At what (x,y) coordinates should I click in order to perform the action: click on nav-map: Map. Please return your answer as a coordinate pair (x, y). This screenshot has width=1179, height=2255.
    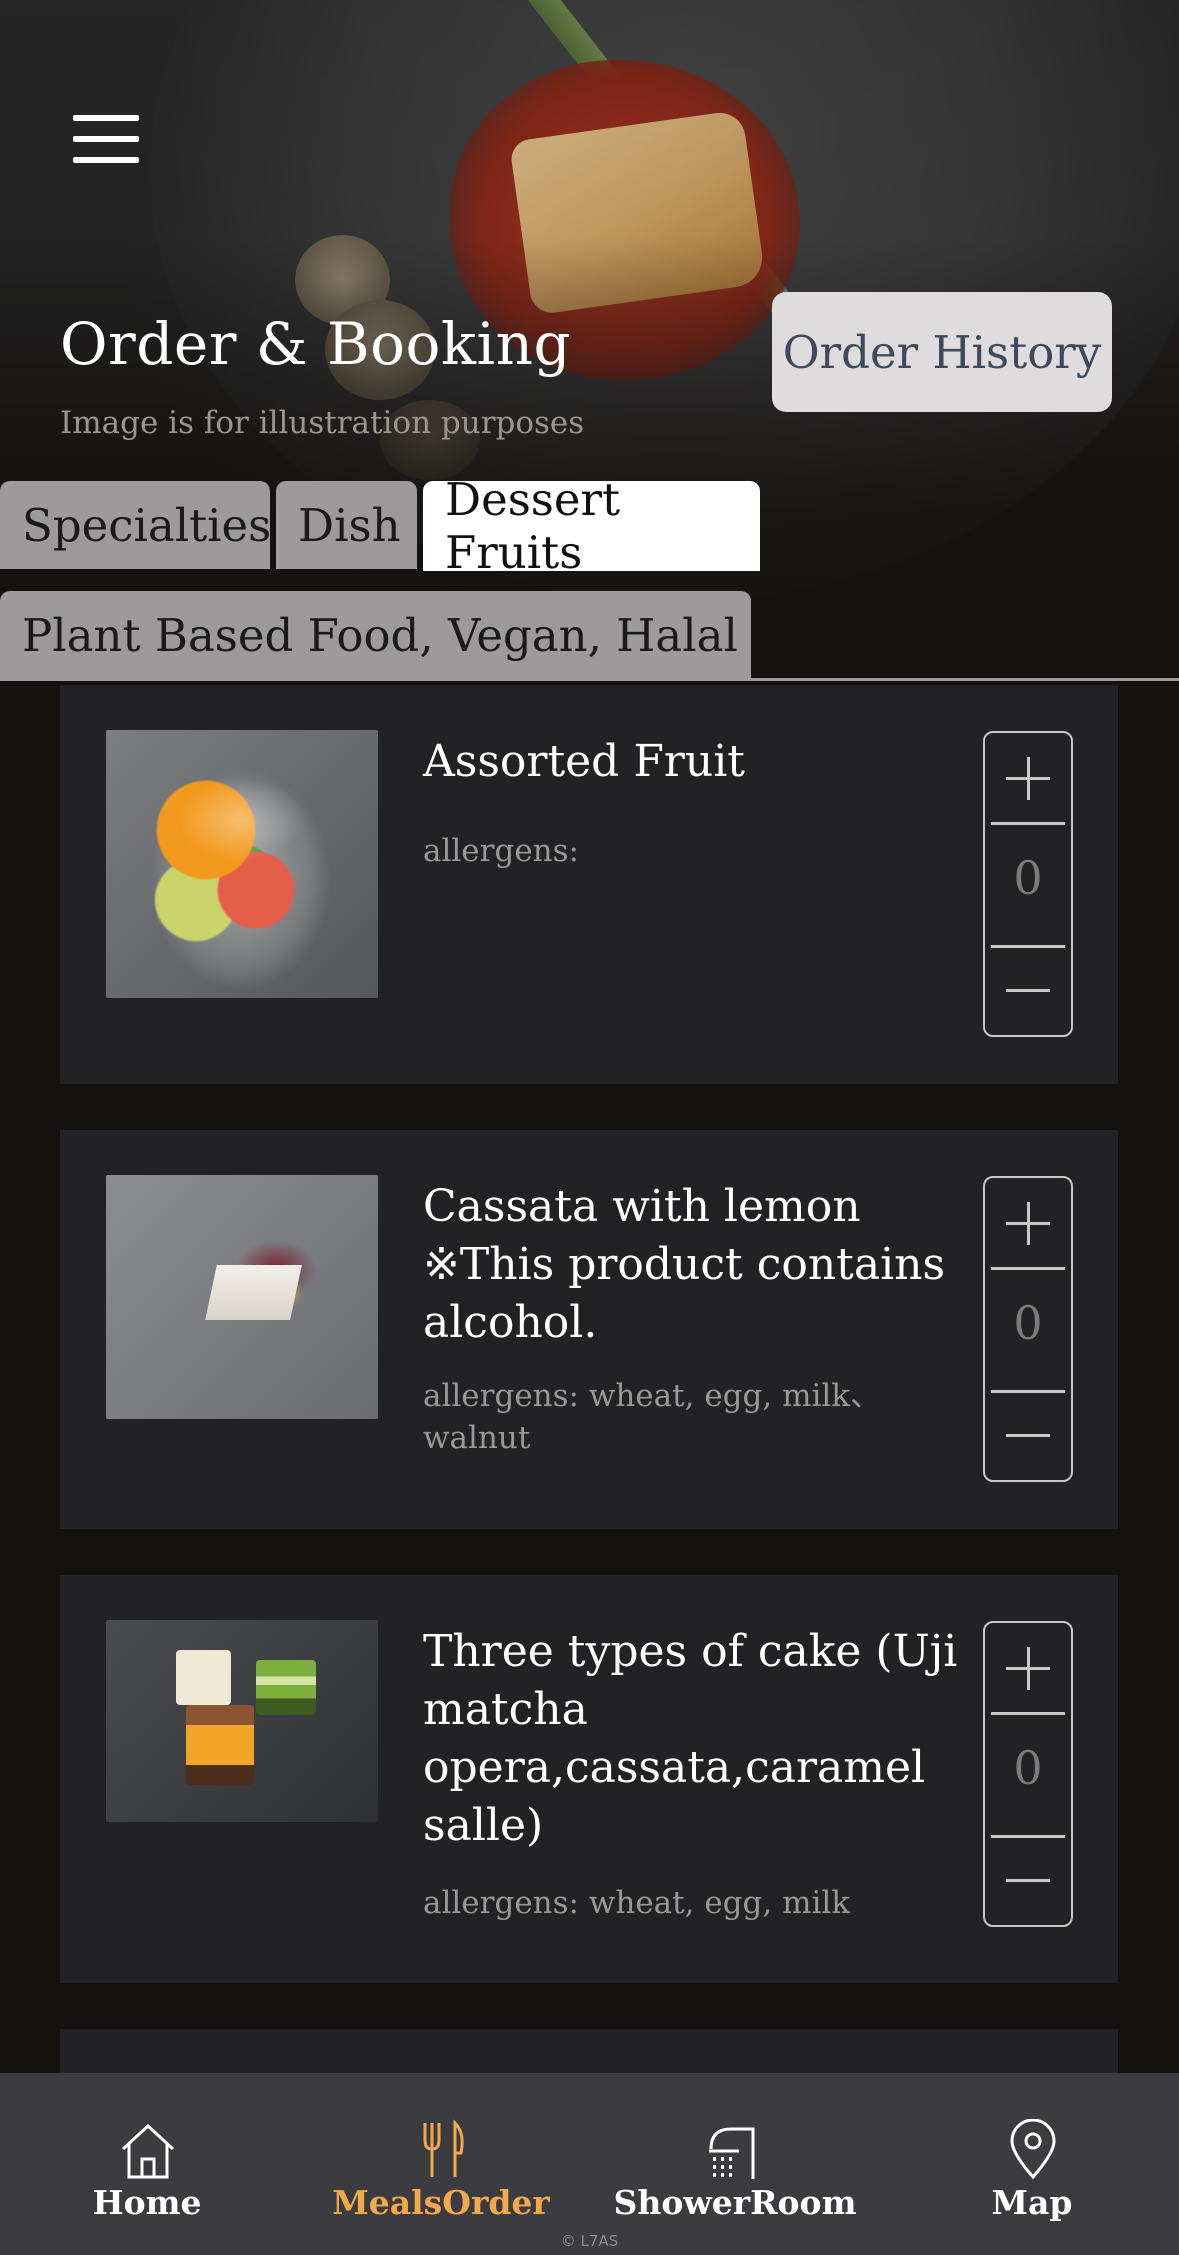
    Looking at the image, I should click on (1032, 2164).